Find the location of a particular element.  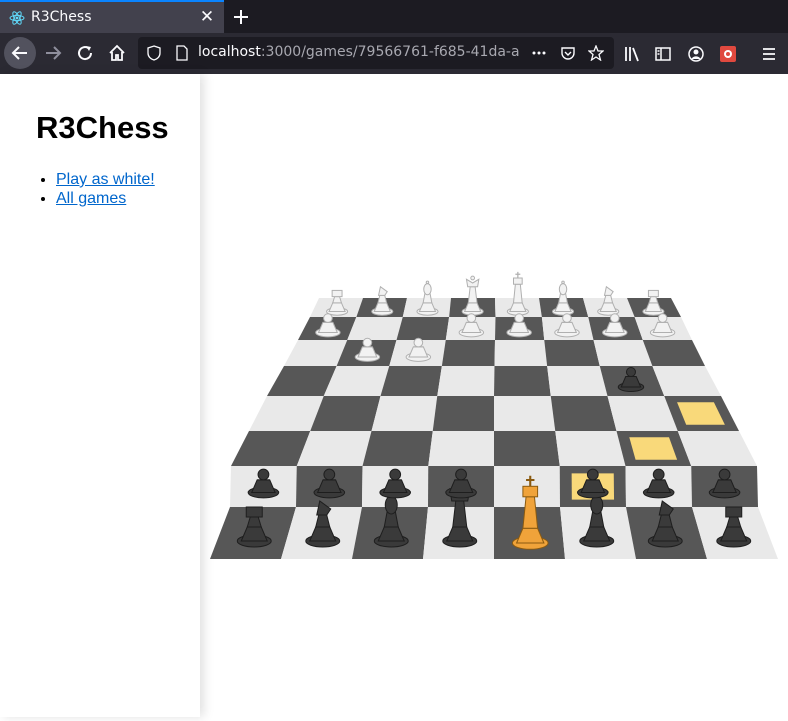

forward-button is located at coordinates (53, 53).